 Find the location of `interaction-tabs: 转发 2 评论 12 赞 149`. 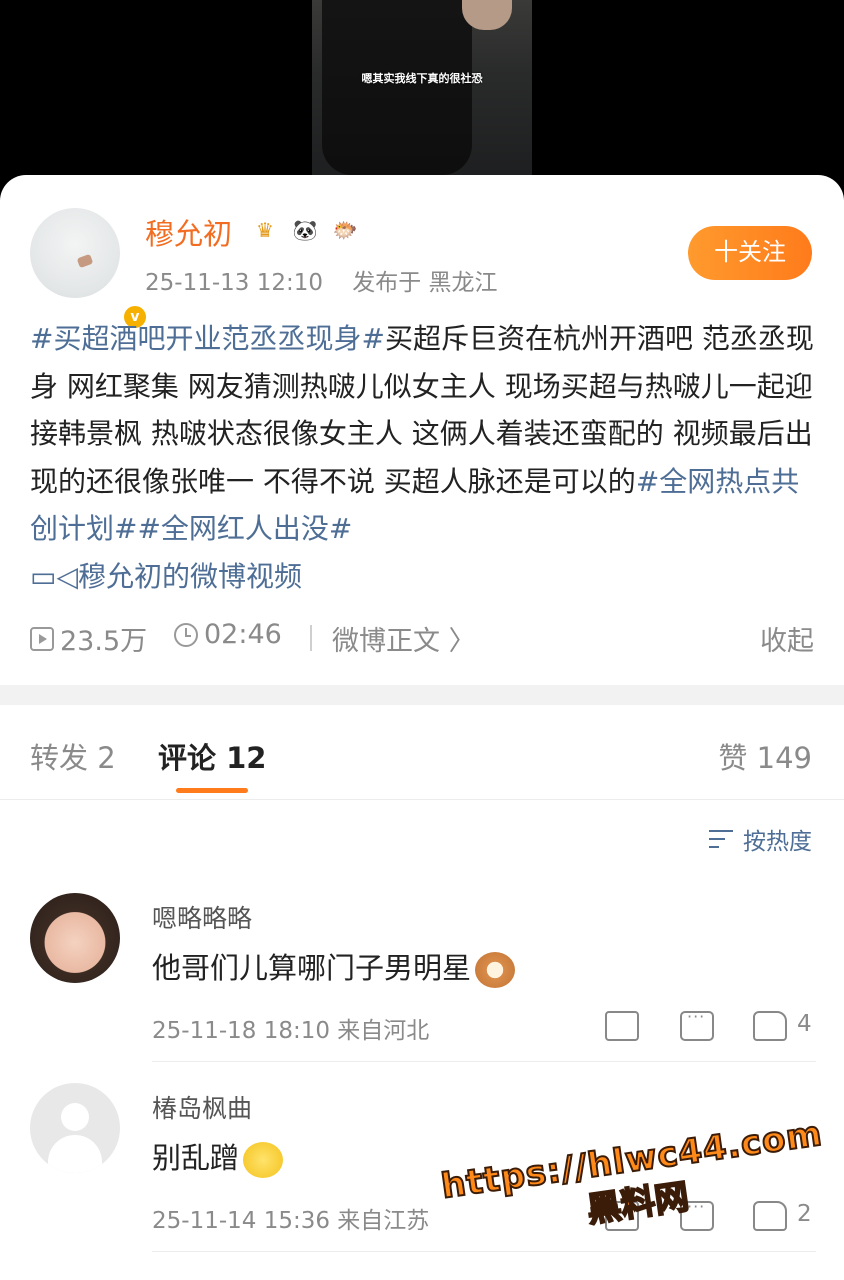

interaction-tabs: 转发 2 评论 12 赞 149 is located at coordinates (422, 752).